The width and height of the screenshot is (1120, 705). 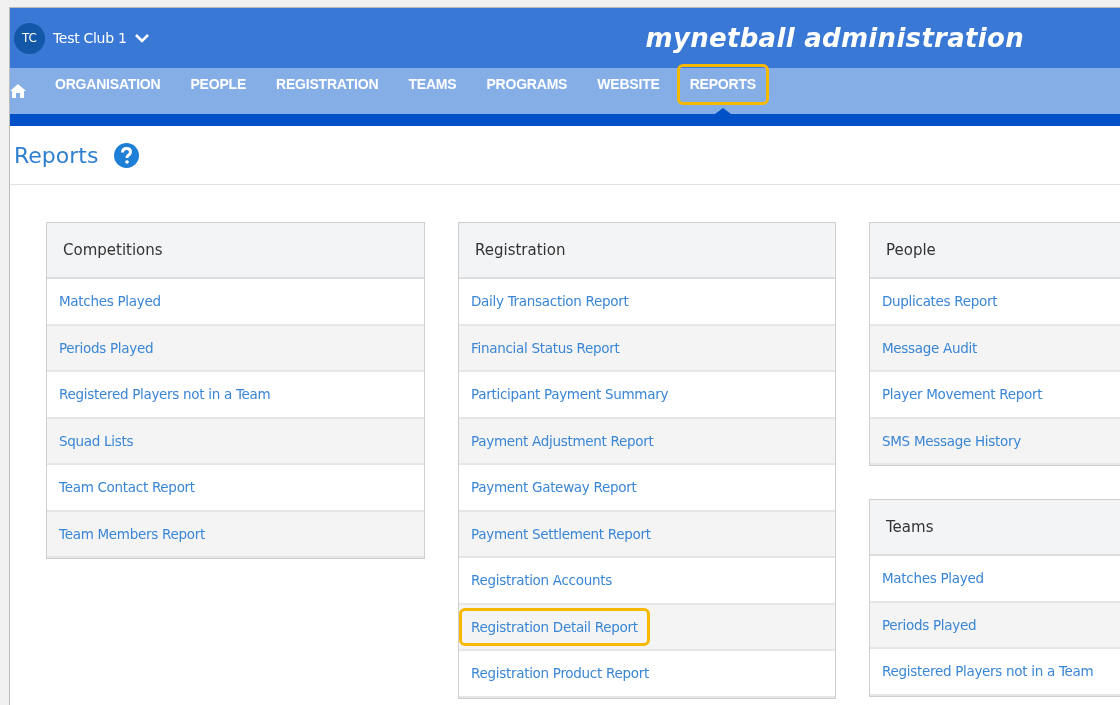 I want to click on nav-tab: REGISTRATION, so click(x=327, y=91).